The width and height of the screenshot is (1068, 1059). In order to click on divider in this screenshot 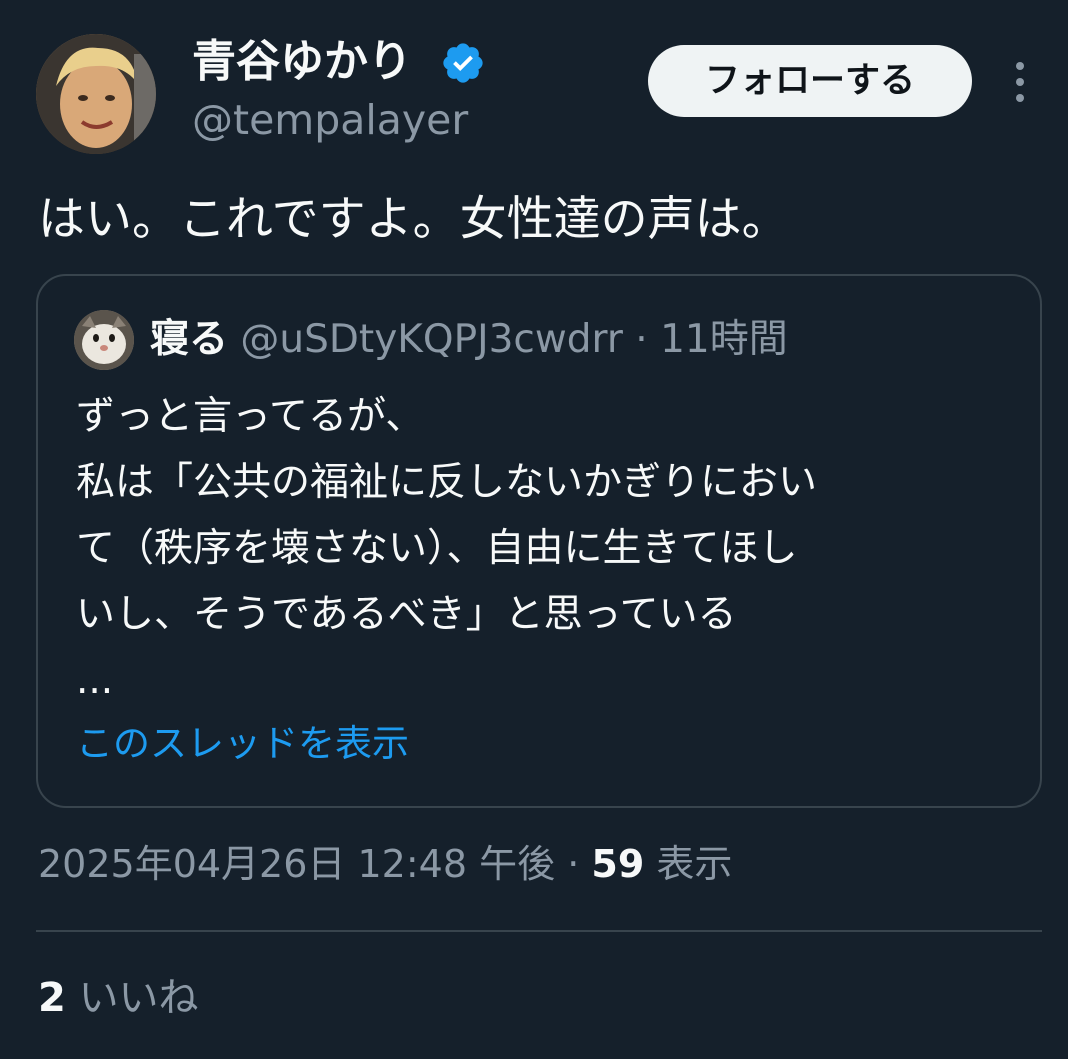, I will do `click(539, 931)`.